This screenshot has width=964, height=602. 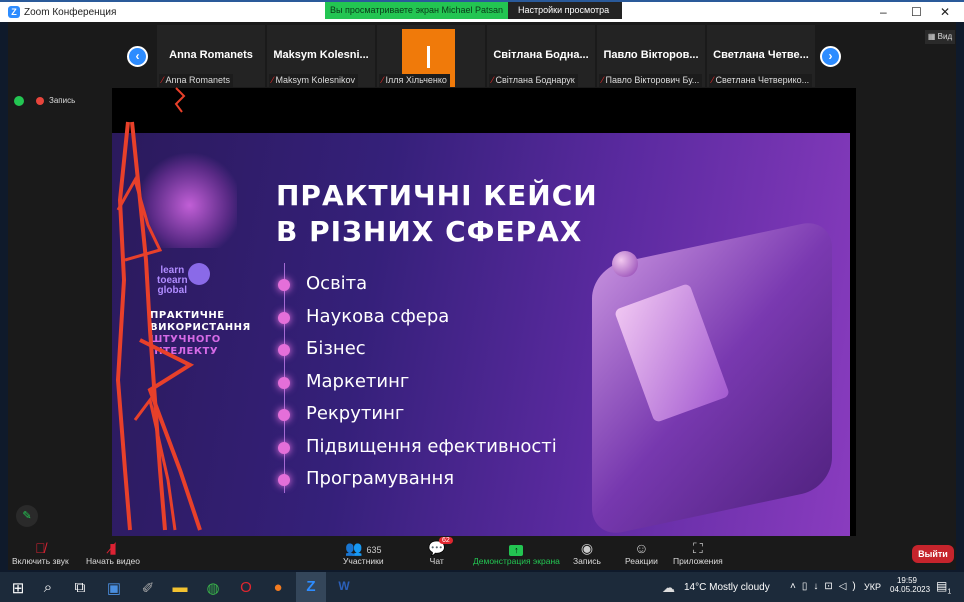 I want to click on weather-text: 14°C Mostly cloudy, so click(x=727, y=587).